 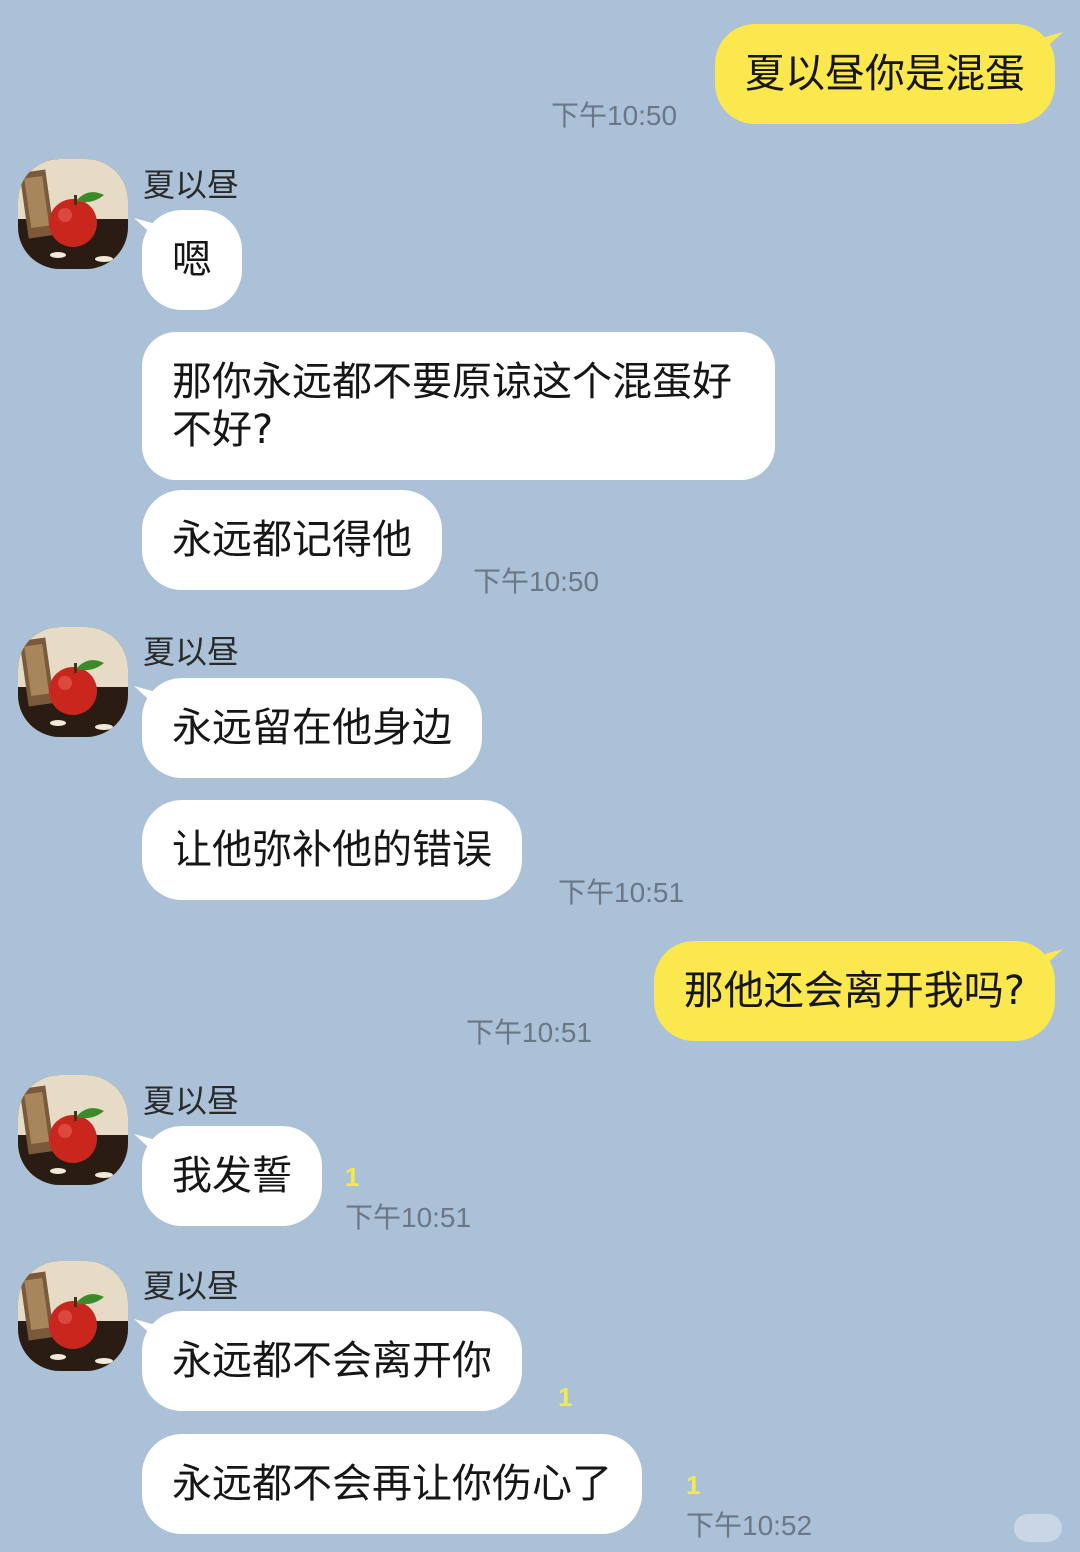 I want to click on message-bubble-incoming: 永远都不会再让你伤心了, so click(x=392, y=1484).